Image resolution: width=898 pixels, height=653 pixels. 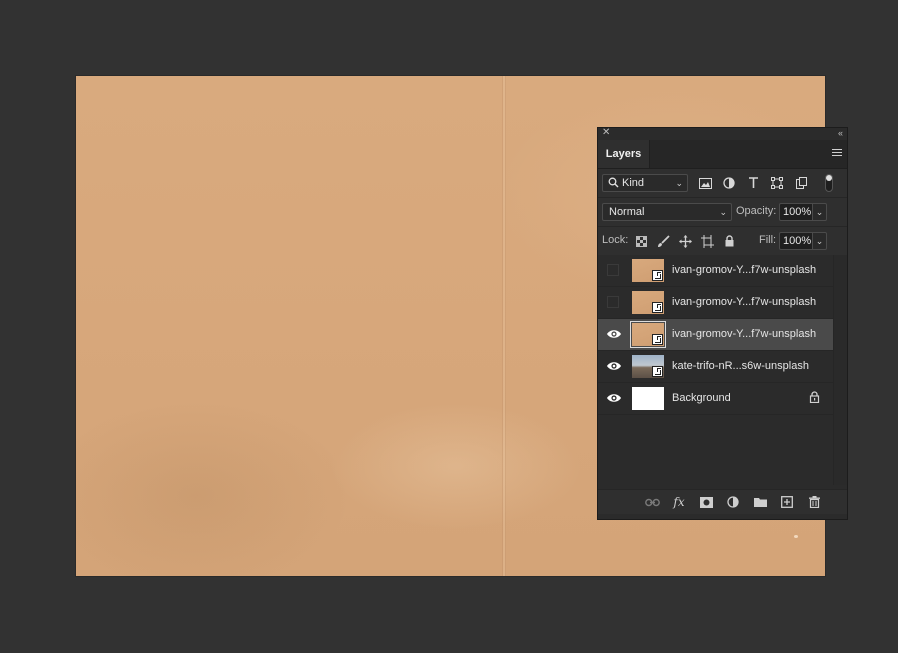 I want to click on link-layers-icon, so click(x=652, y=502).